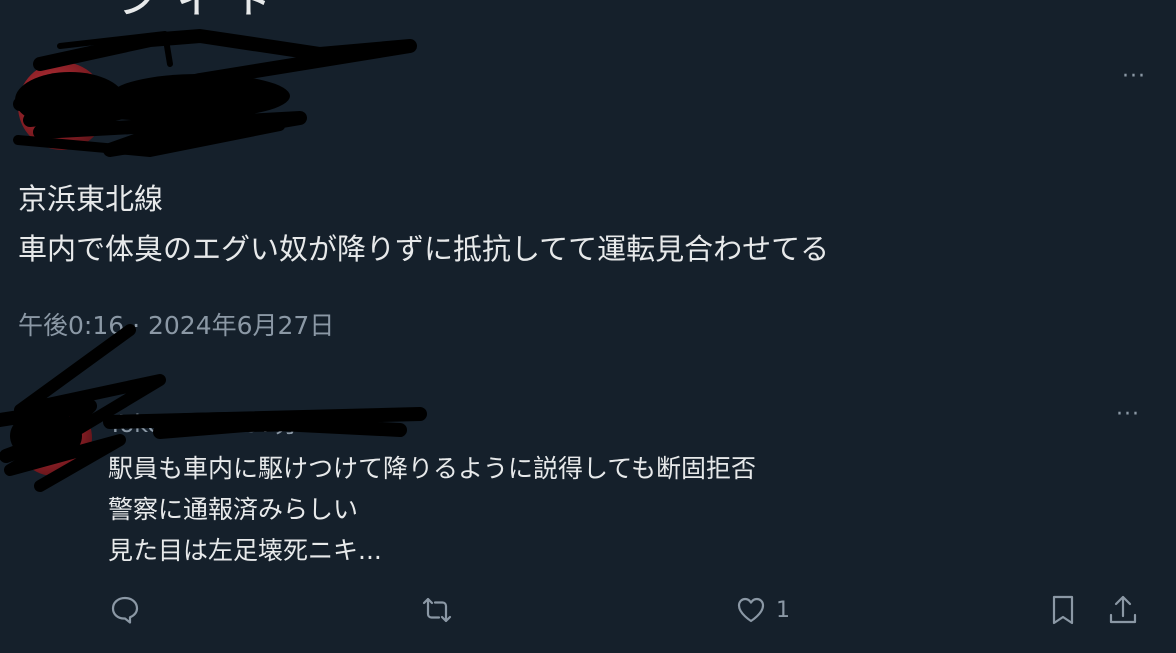 This screenshot has width=1176, height=653. What do you see at coordinates (783, 610) in the screenshot?
I see `like-count: 1` at bounding box center [783, 610].